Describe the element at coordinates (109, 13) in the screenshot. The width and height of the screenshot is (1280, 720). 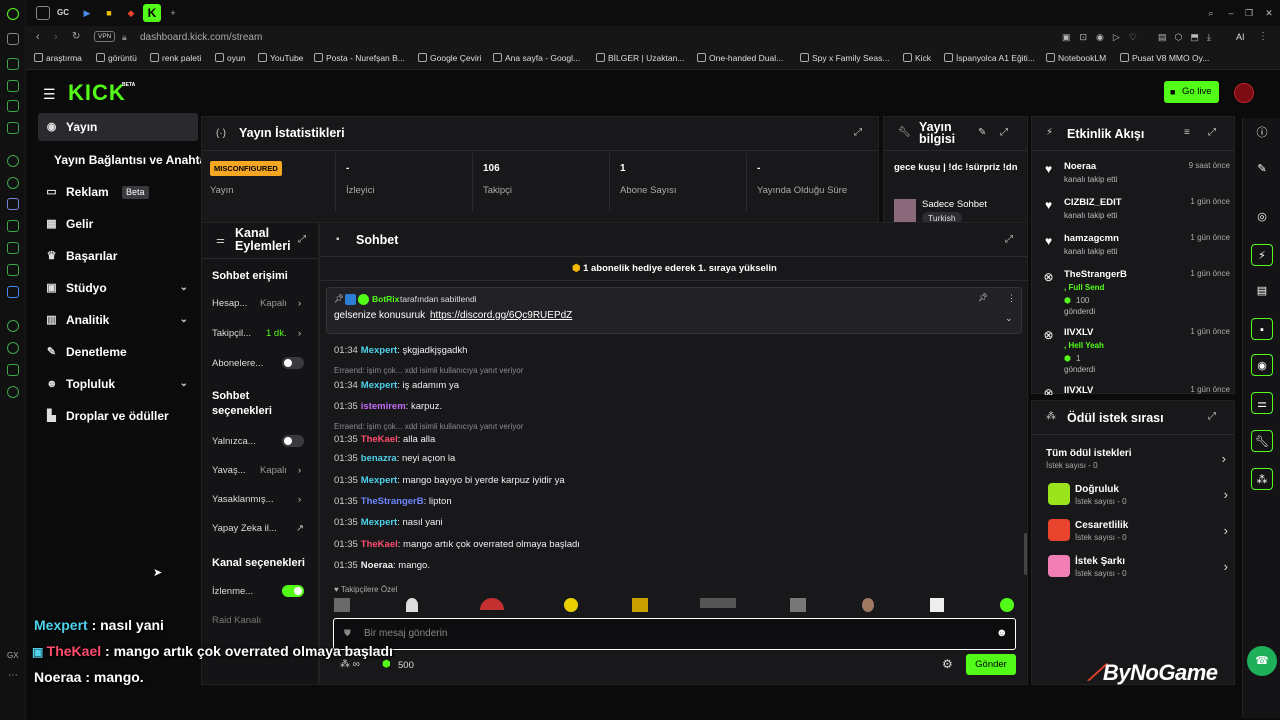
I see `tab-yellow: ■` at that location.